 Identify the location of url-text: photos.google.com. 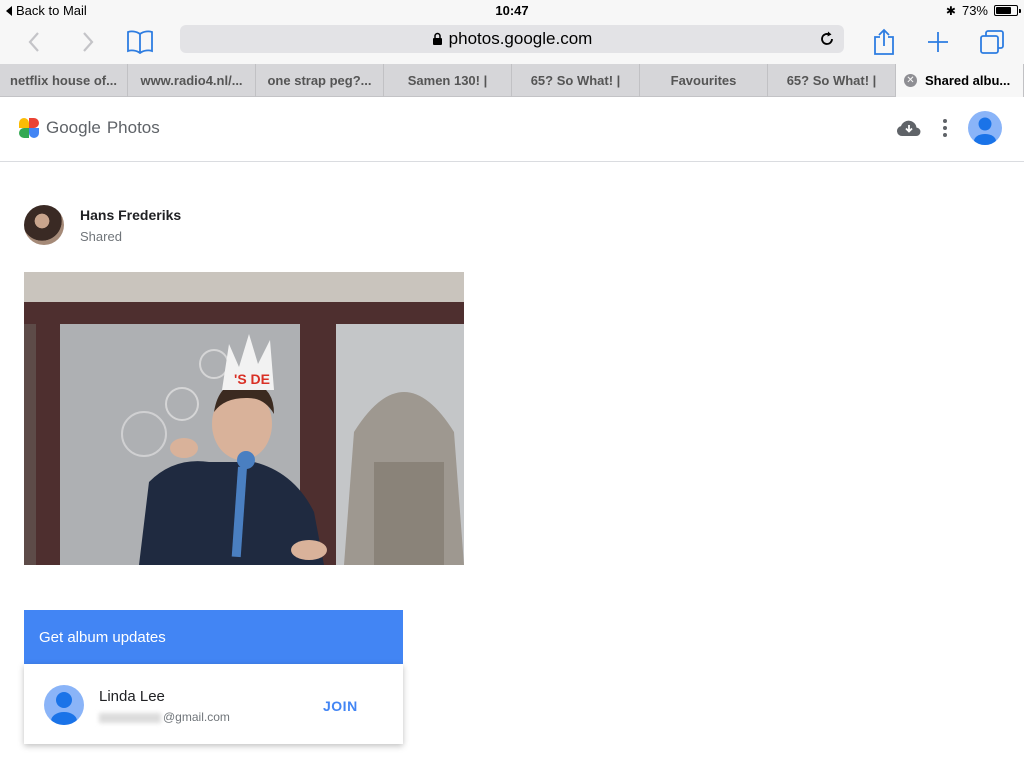
(520, 38).